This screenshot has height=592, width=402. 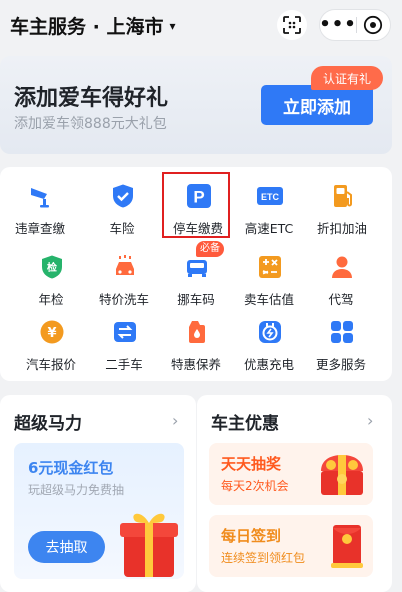 I want to click on service-label: 特价洗车, so click(x=123, y=299).